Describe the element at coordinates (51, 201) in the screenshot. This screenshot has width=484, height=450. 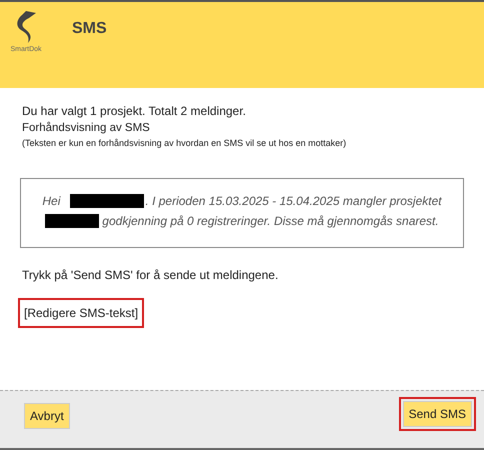
I see `message-text: Hei` at that location.